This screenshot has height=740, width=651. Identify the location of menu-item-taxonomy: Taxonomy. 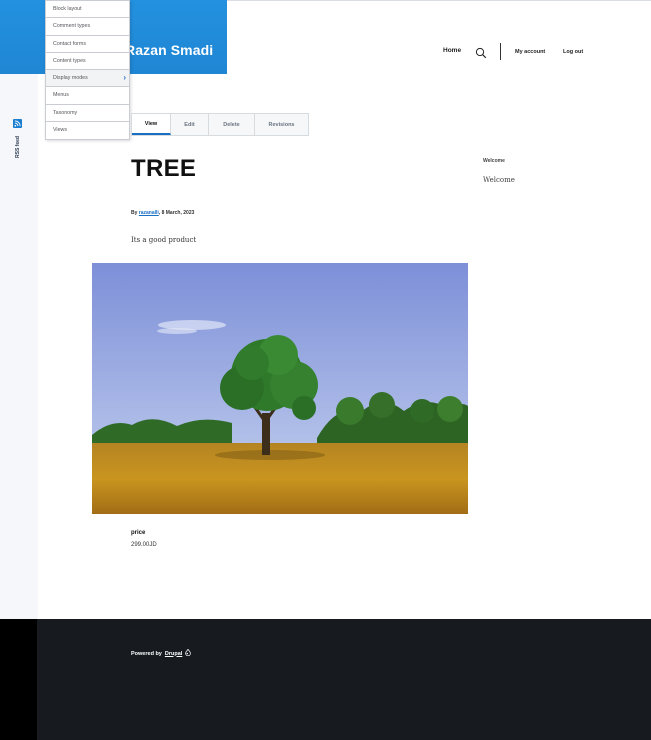
(87, 114).